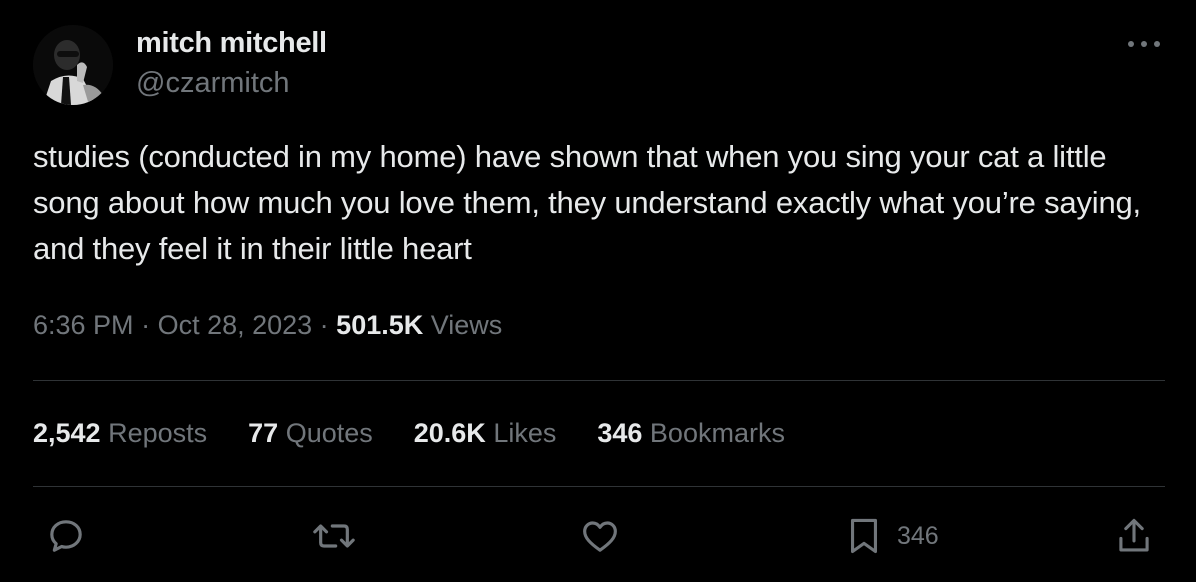 Image resolution: width=1196 pixels, height=582 pixels. I want to click on likes-stat: 20.6K Likes, so click(485, 433).